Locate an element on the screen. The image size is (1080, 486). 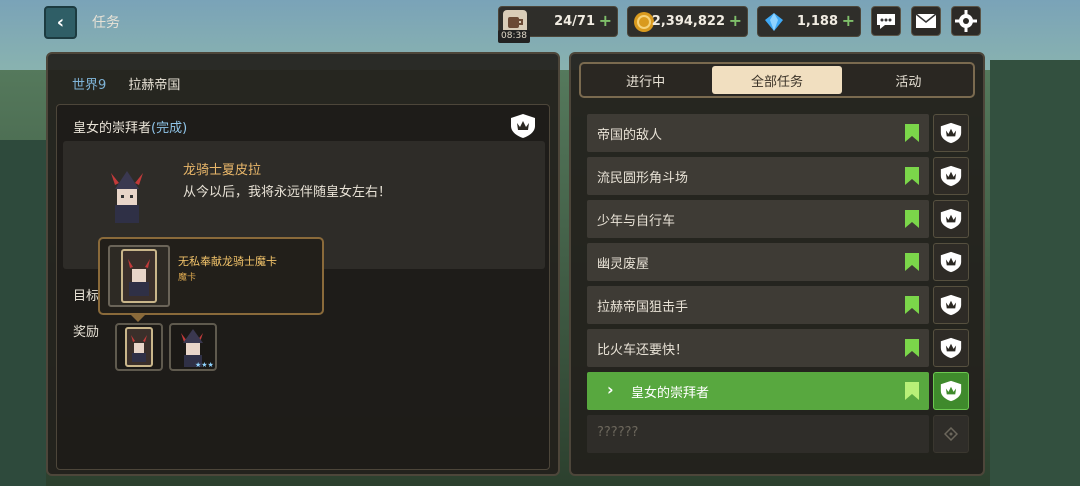
quest-tabs: 进行中 全部任务 活动 is located at coordinates (777, 80).